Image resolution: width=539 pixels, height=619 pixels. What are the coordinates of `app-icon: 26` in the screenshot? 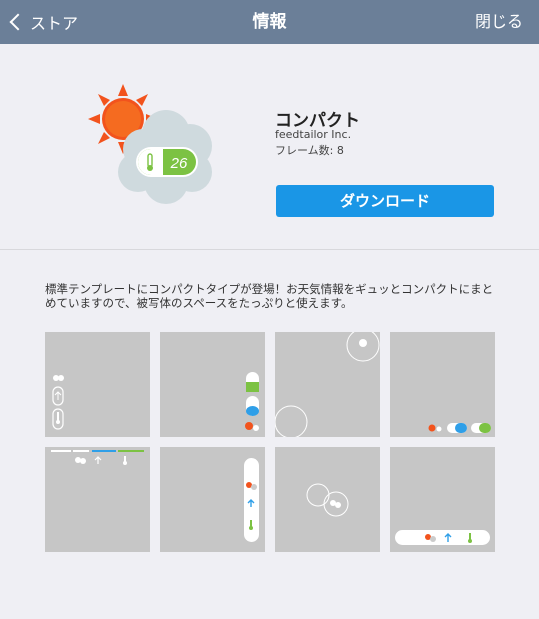 It's located at (150, 144).